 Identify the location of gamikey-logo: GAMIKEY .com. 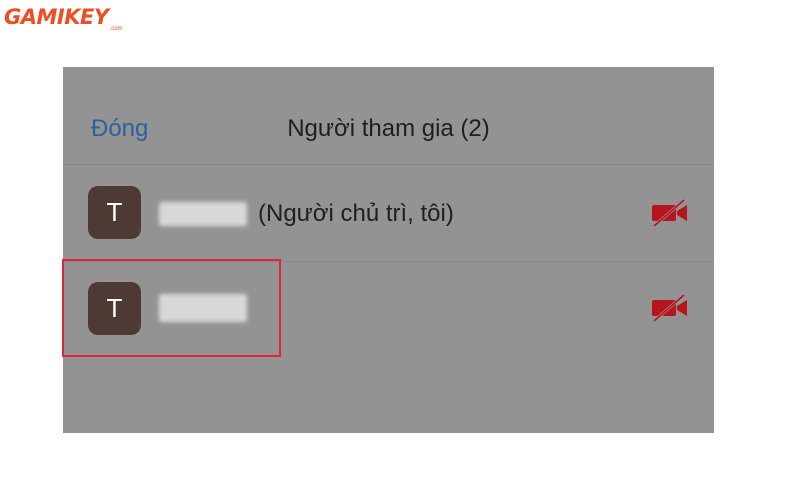
(63, 19).